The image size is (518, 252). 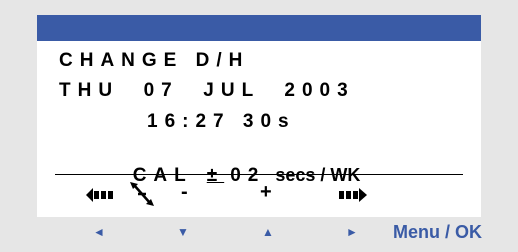 I want to click on prev-field-icon, so click(x=104, y=195).